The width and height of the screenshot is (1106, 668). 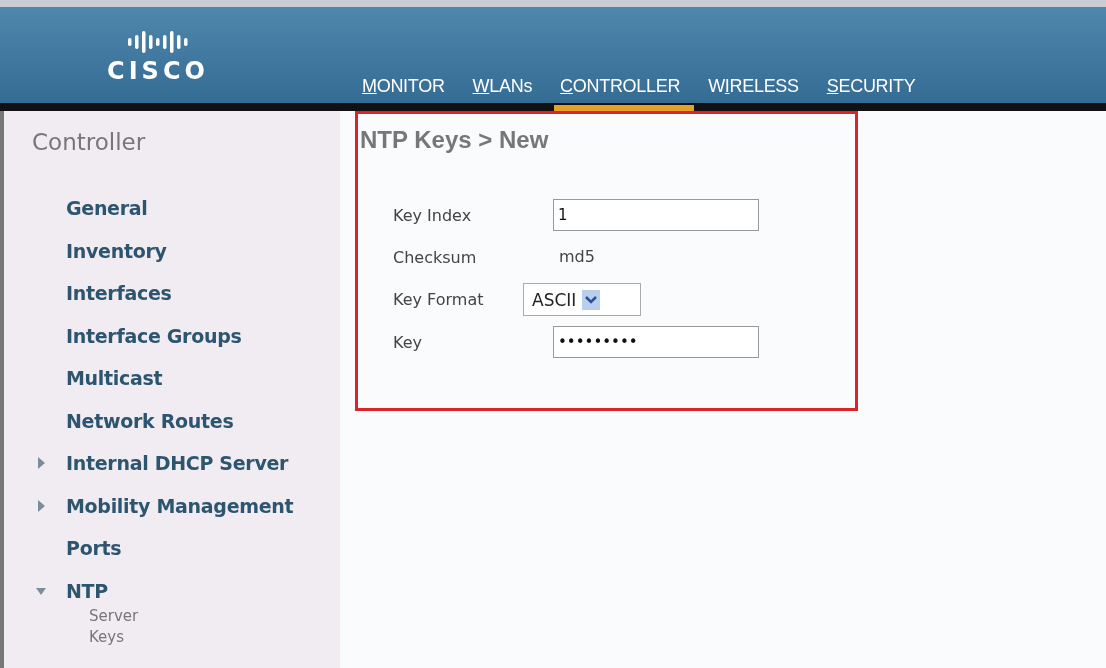 What do you see at coordinates (875, 93) in the screenshot?
I see `nav-tab: SECURITY` at bounding box center [875, 93].